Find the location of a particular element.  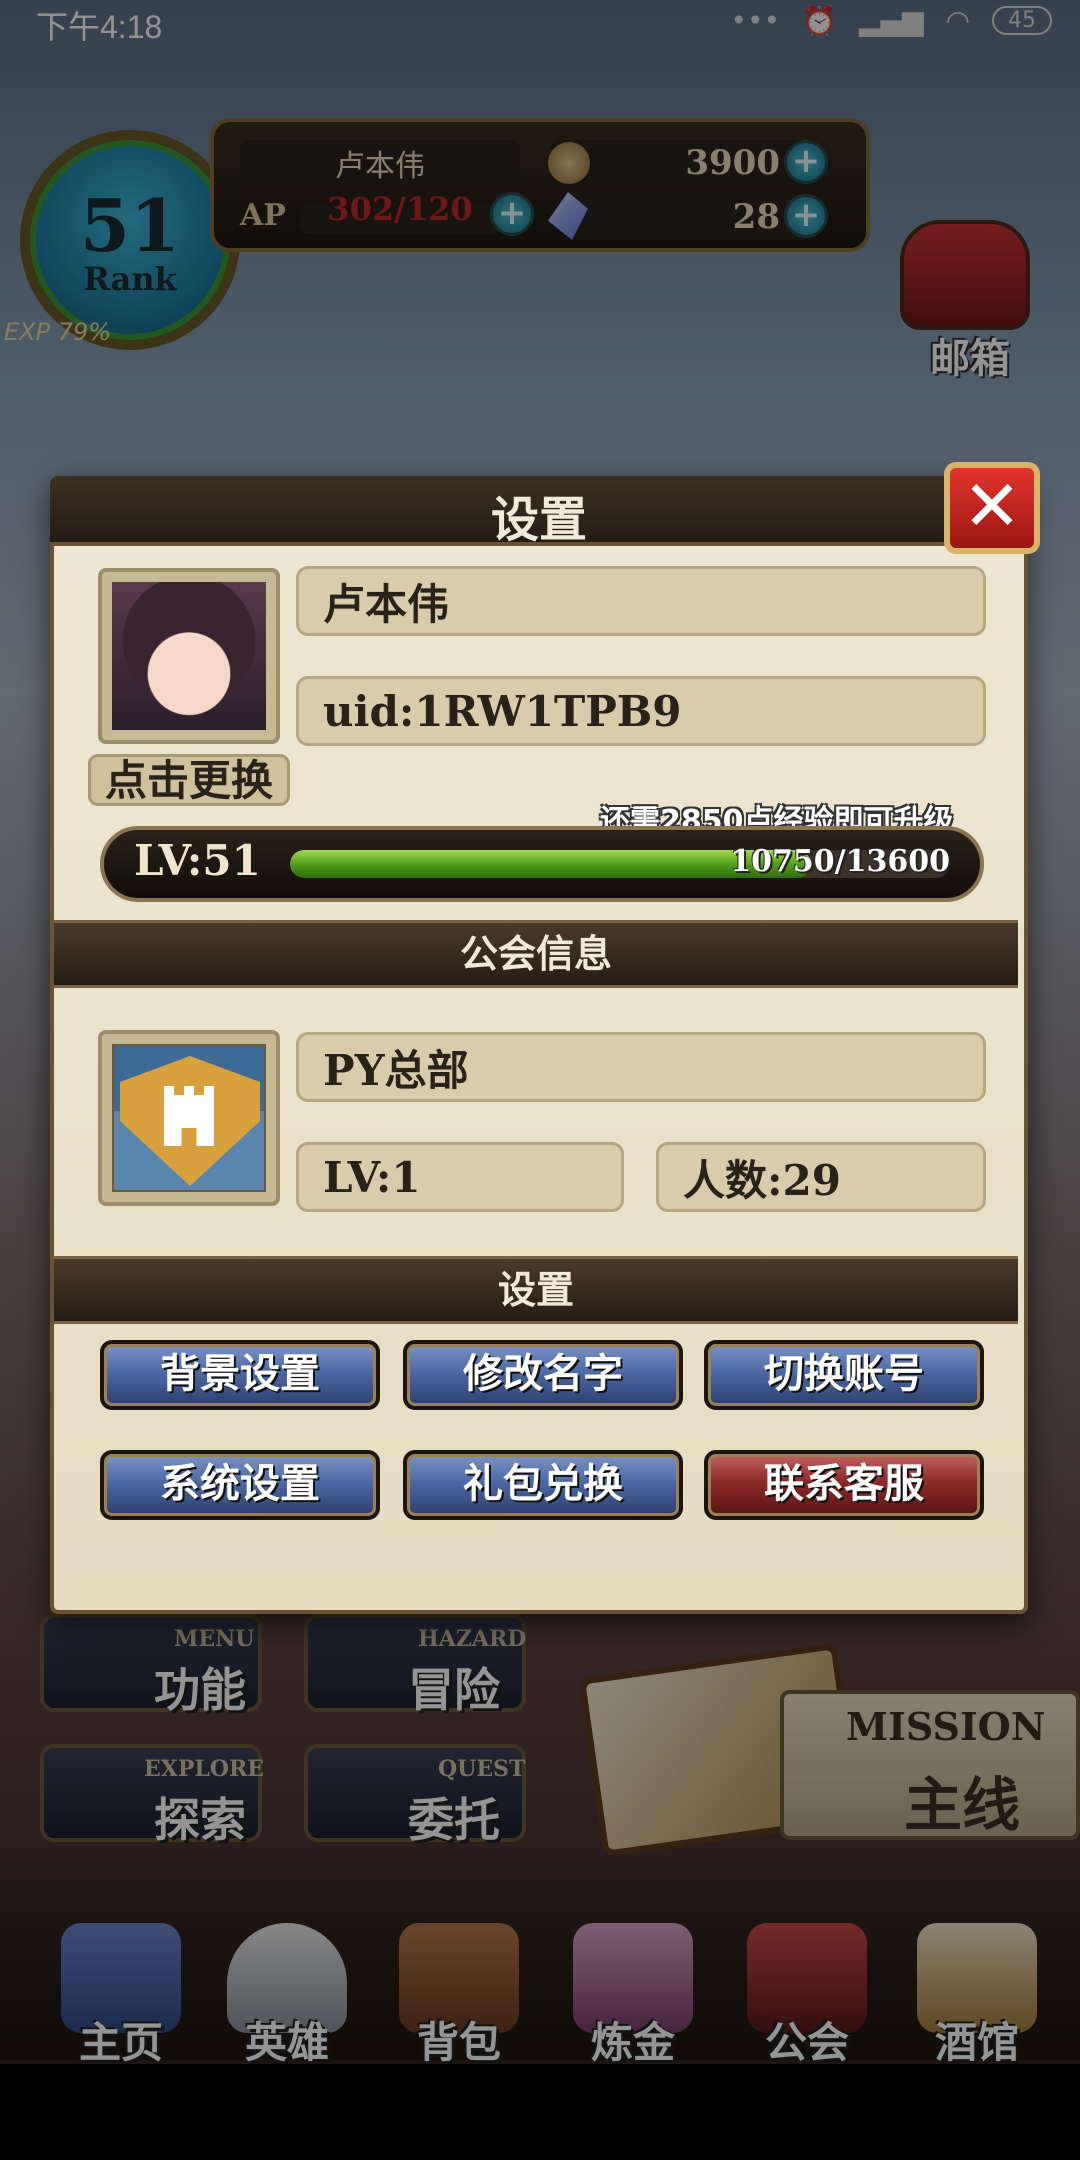

guild-members-field: 人数:29 is located at coordinates (821, 1177).